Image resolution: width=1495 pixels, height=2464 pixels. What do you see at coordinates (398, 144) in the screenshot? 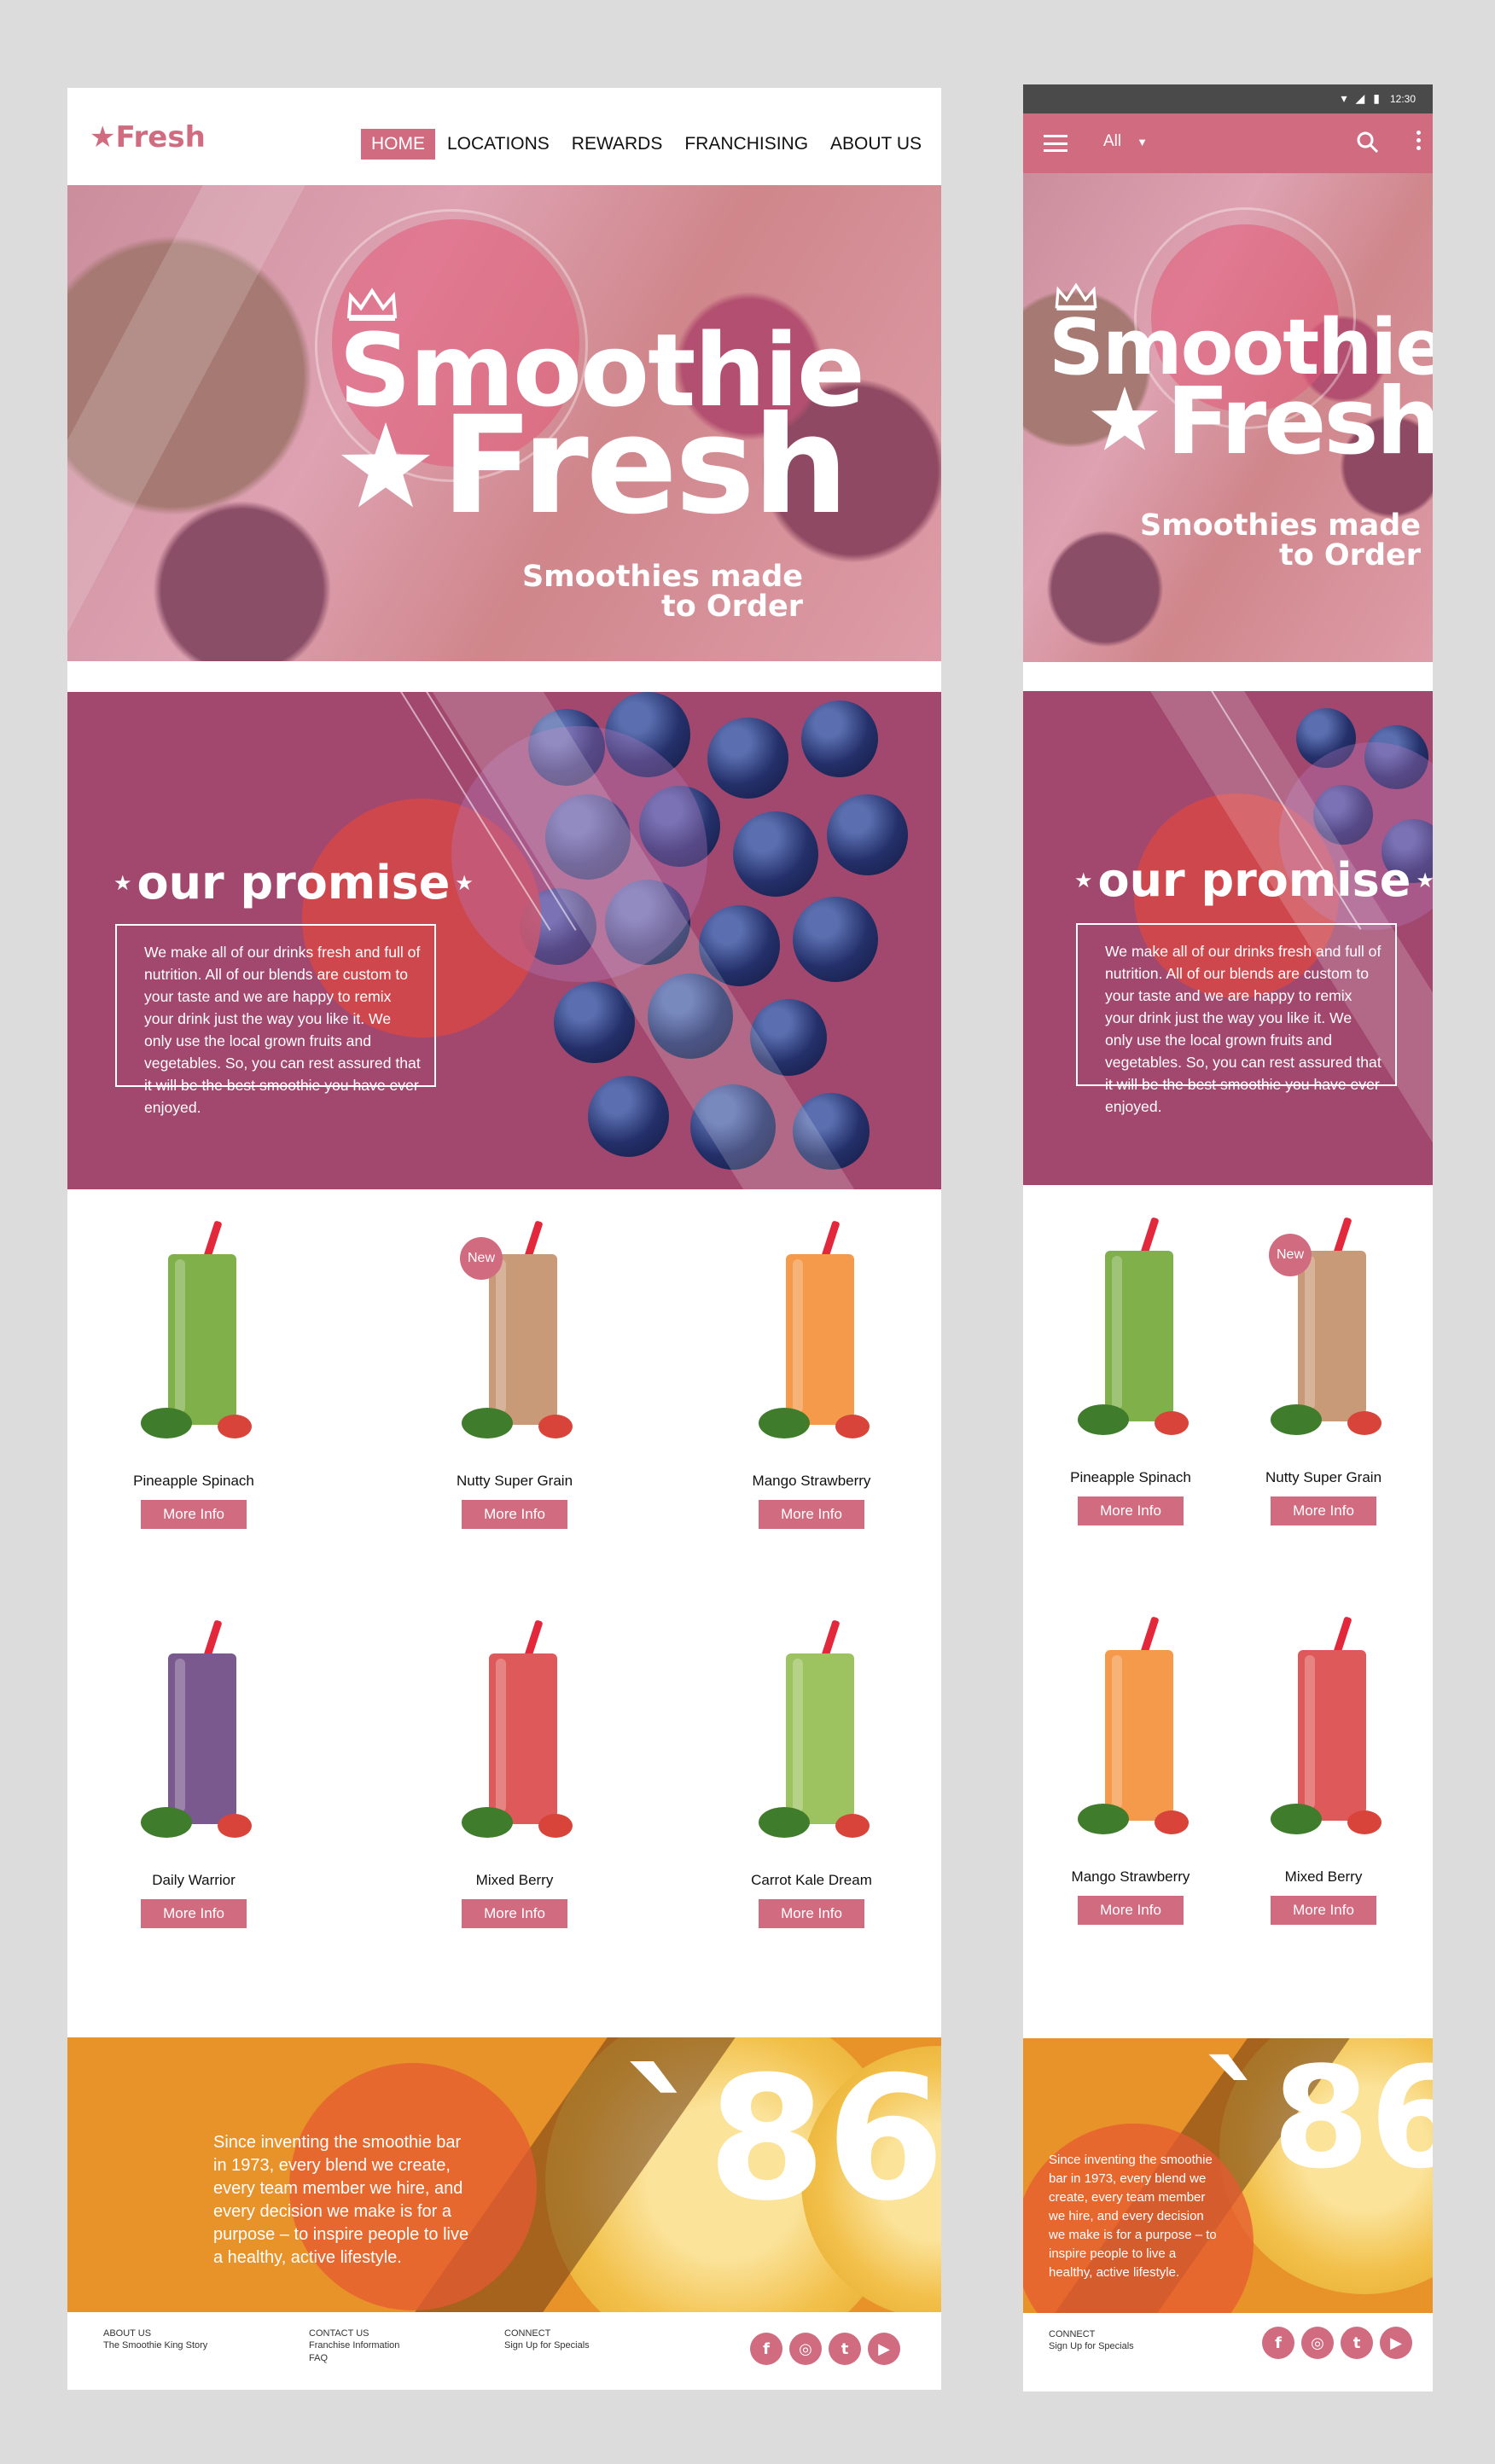
I see `nav-home: HOME` at bounding box center [398, 144].